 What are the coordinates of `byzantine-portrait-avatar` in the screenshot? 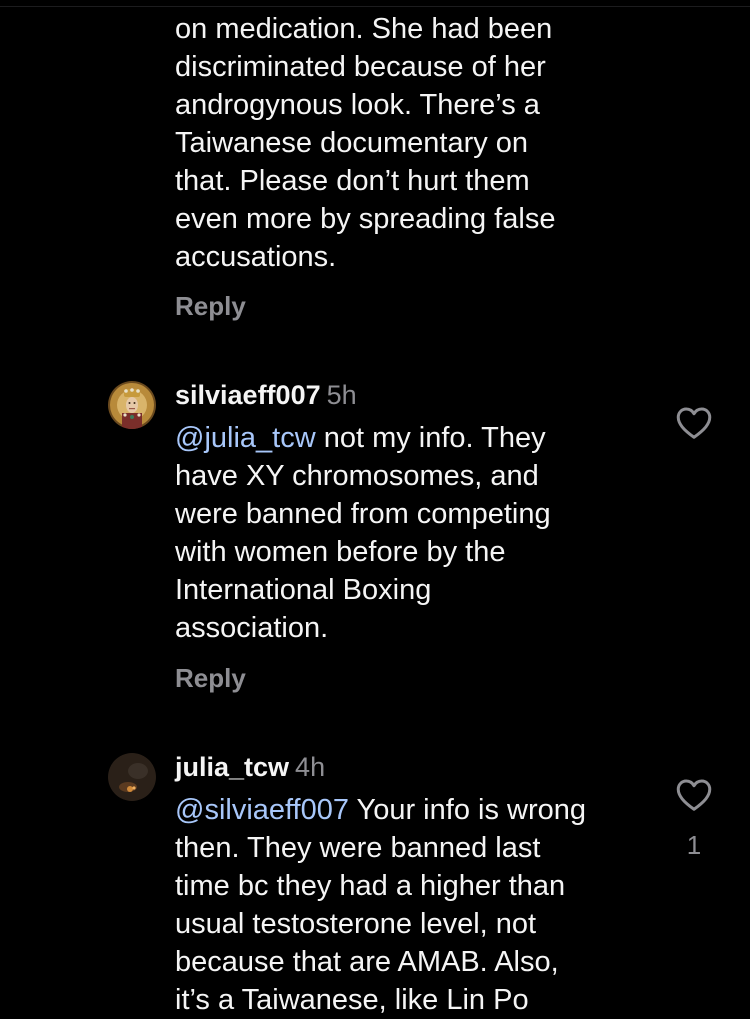 It's located at (132, 405).